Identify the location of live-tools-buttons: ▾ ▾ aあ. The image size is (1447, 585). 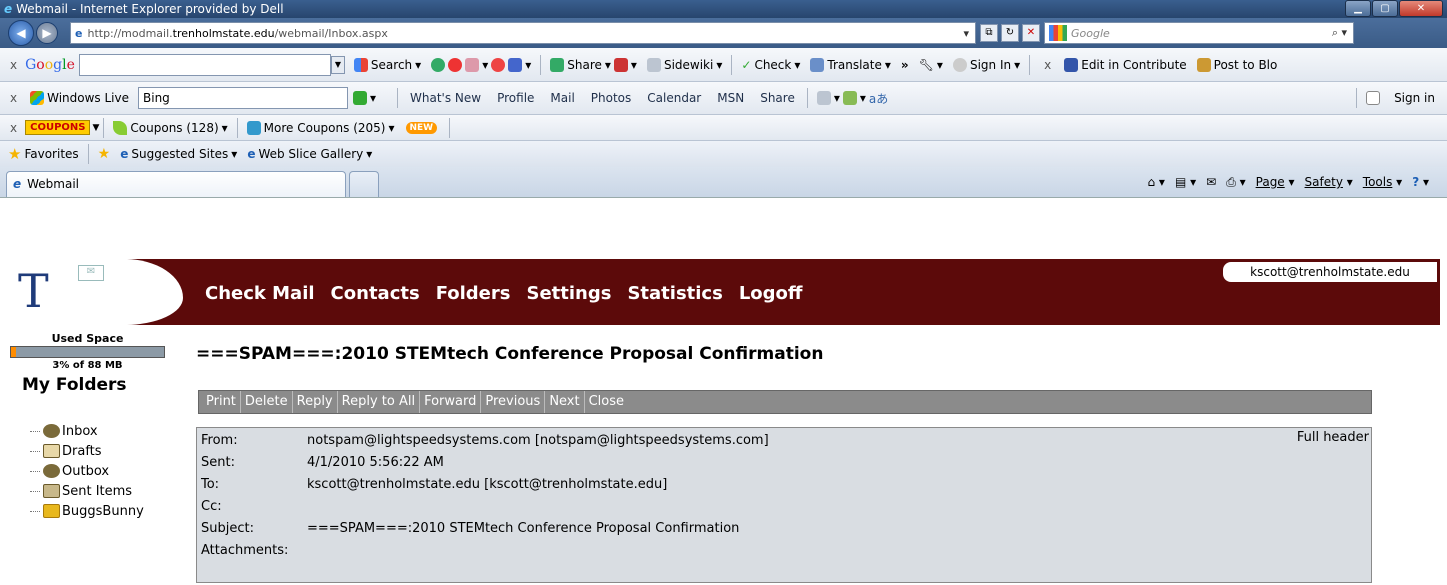
(852, 98).